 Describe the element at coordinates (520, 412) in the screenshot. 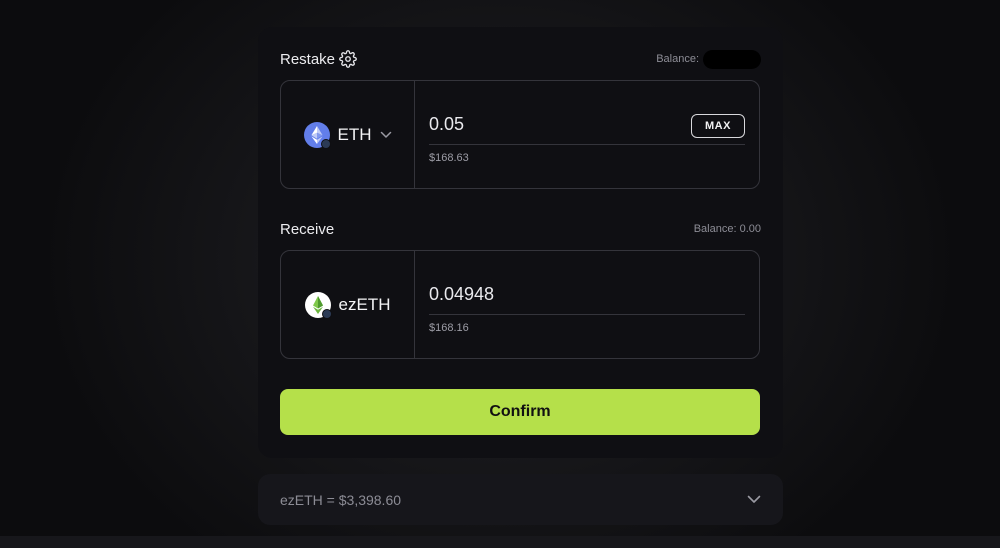

I see `confirm-button: Confirm` at that location.